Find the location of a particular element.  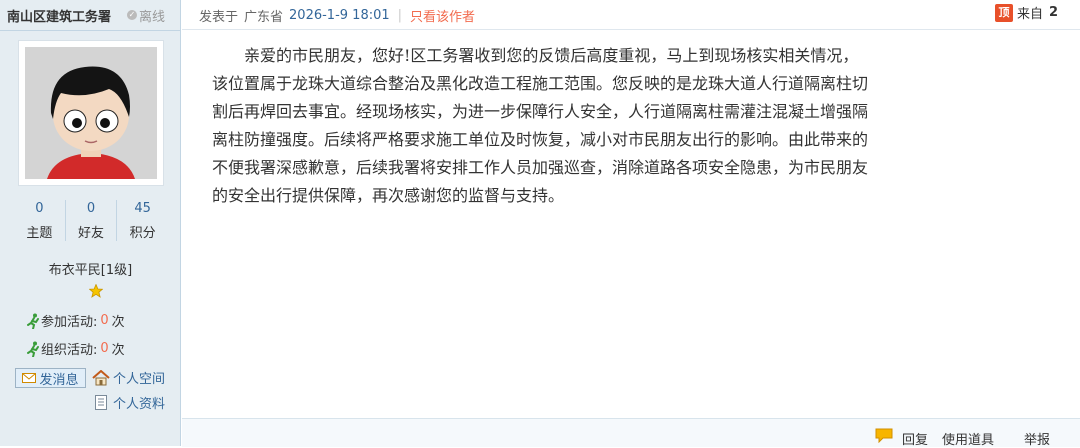

join-activity: 参加活动: 0 次 is located at coordinates (75, 320).